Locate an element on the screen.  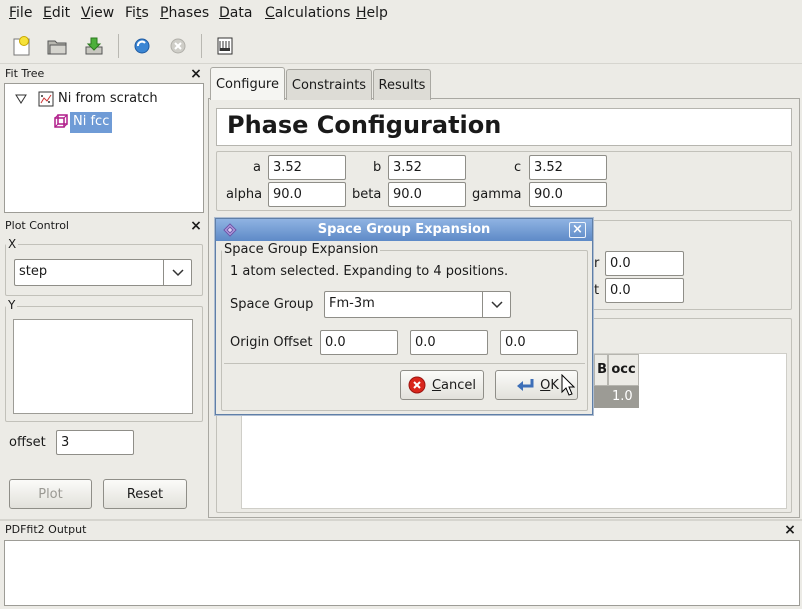
mouse-cursor-icon is located at coordinates (568, 386).